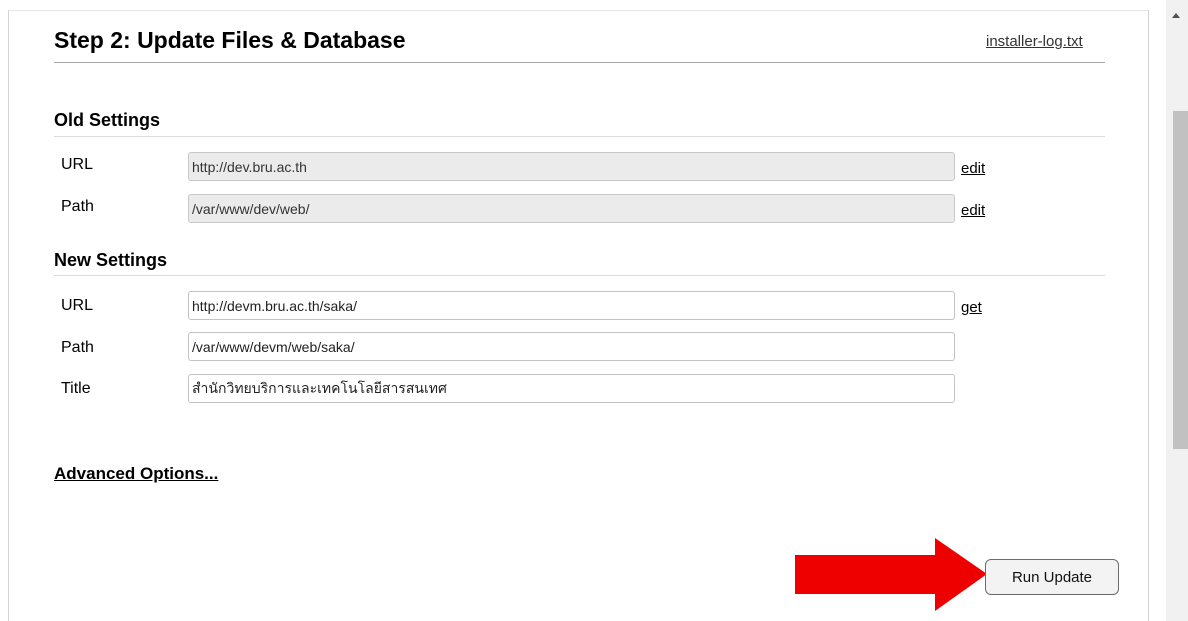 Image resolution: width=1188 pixels, height=621 pixels. I want to click on new-title-label: Title, so click(76, 388).